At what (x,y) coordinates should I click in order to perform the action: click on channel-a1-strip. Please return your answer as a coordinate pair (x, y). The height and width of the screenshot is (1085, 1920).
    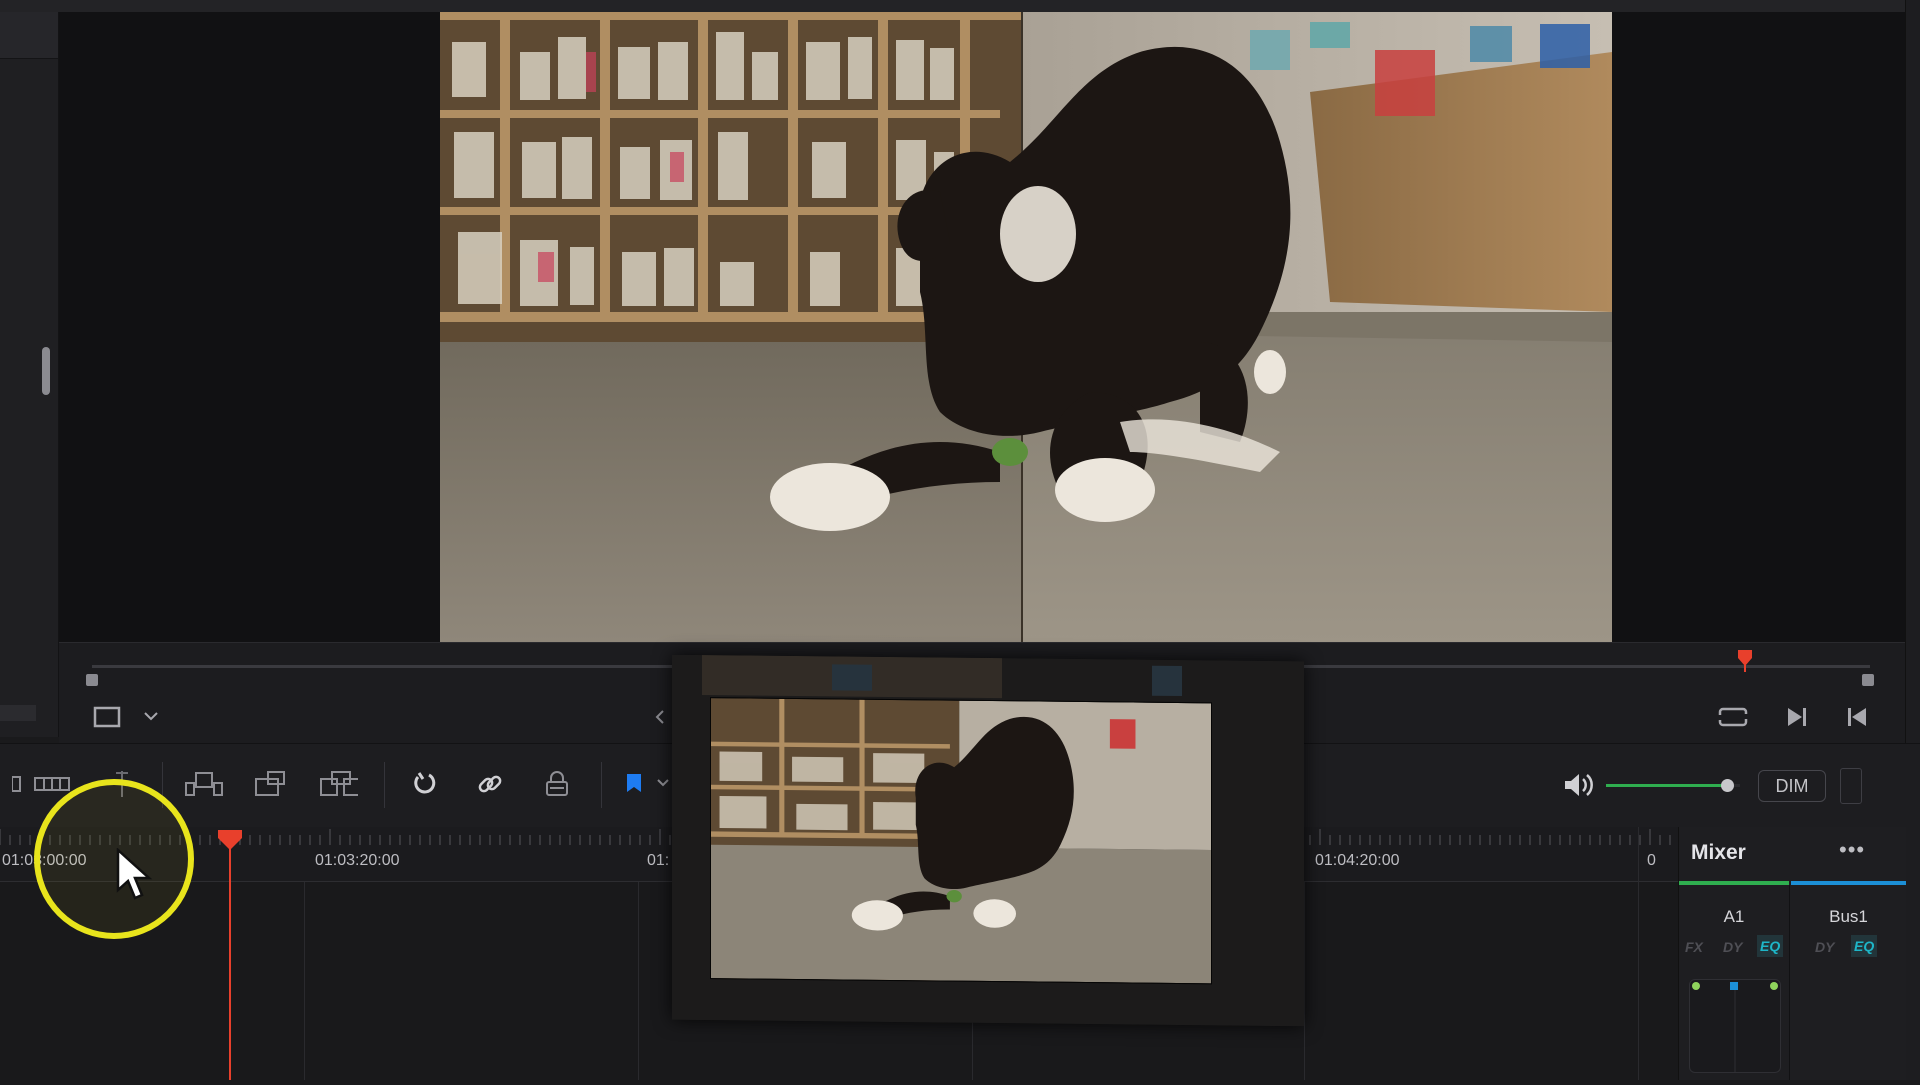
    Looking at the image, I should click on (1734, 883).